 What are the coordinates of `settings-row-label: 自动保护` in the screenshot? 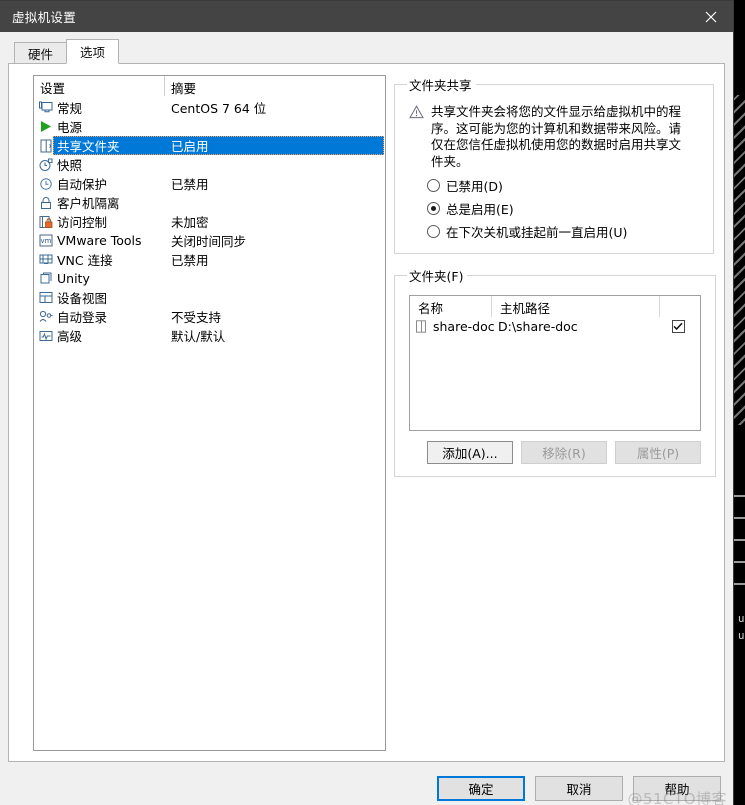 It's located at (82, 184).